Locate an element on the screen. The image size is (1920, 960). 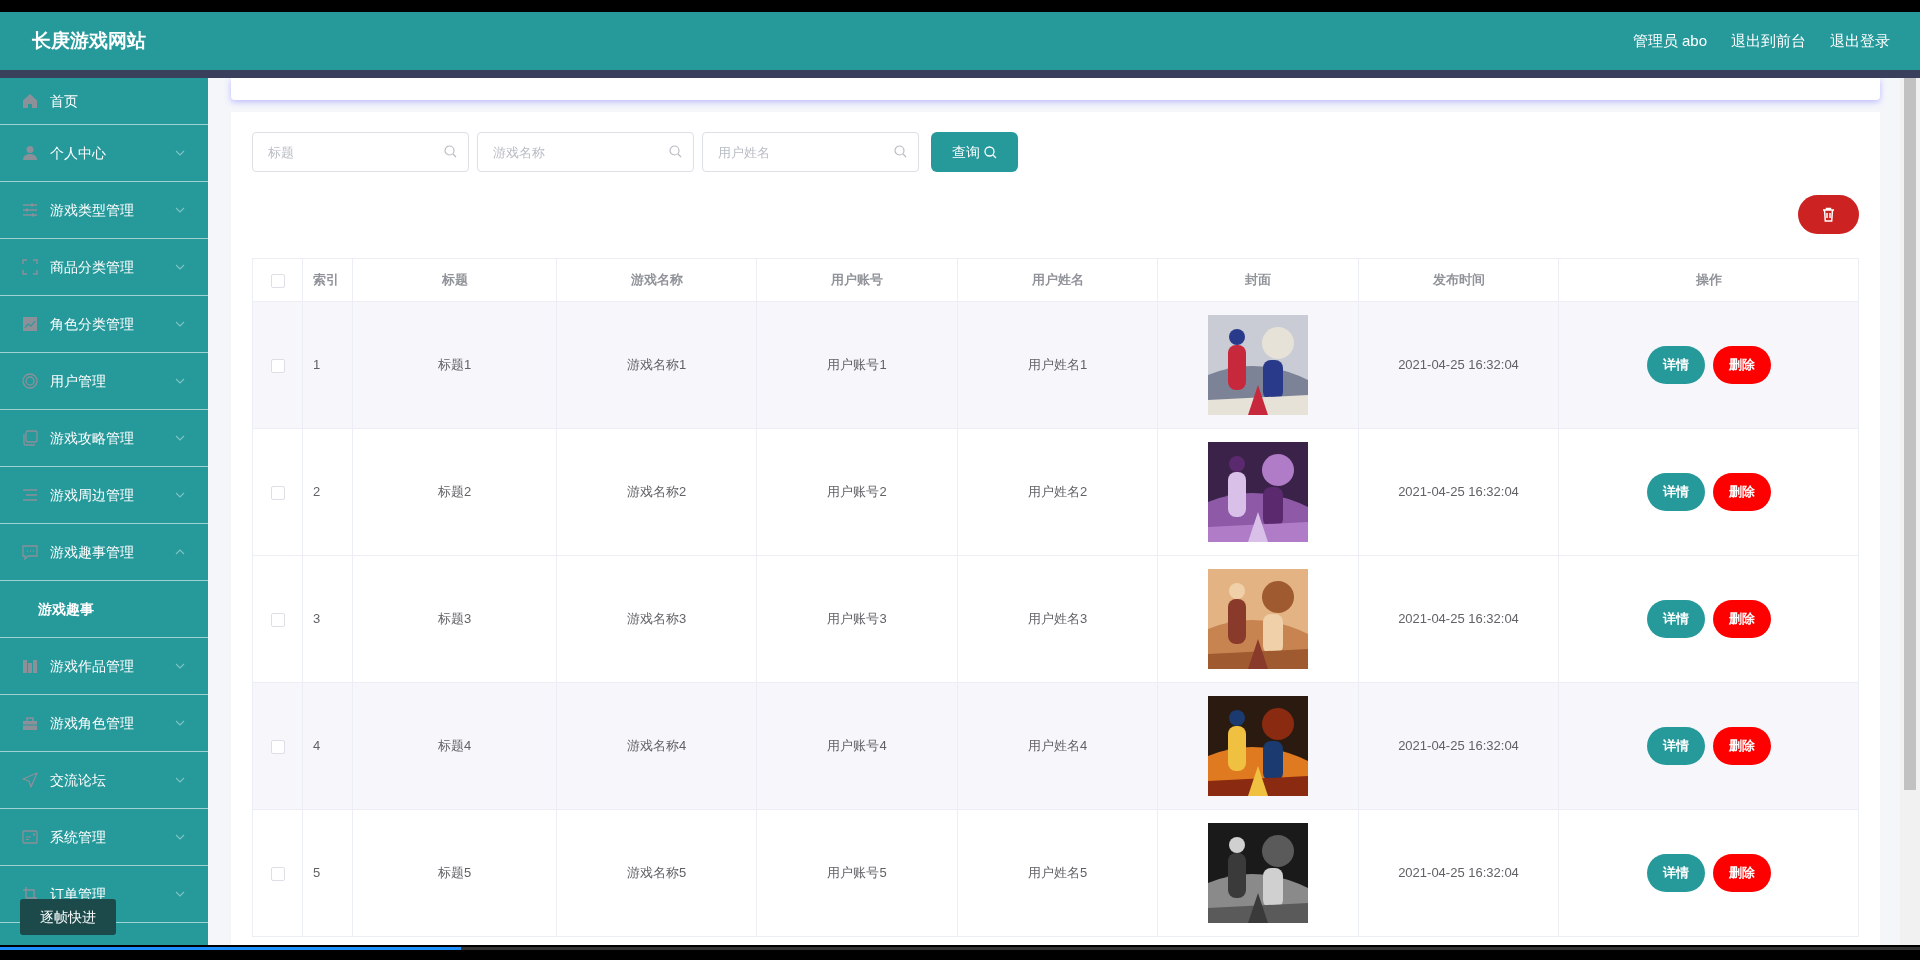
table-cell: 游戏名称3 is located at coordinates (656, 619).